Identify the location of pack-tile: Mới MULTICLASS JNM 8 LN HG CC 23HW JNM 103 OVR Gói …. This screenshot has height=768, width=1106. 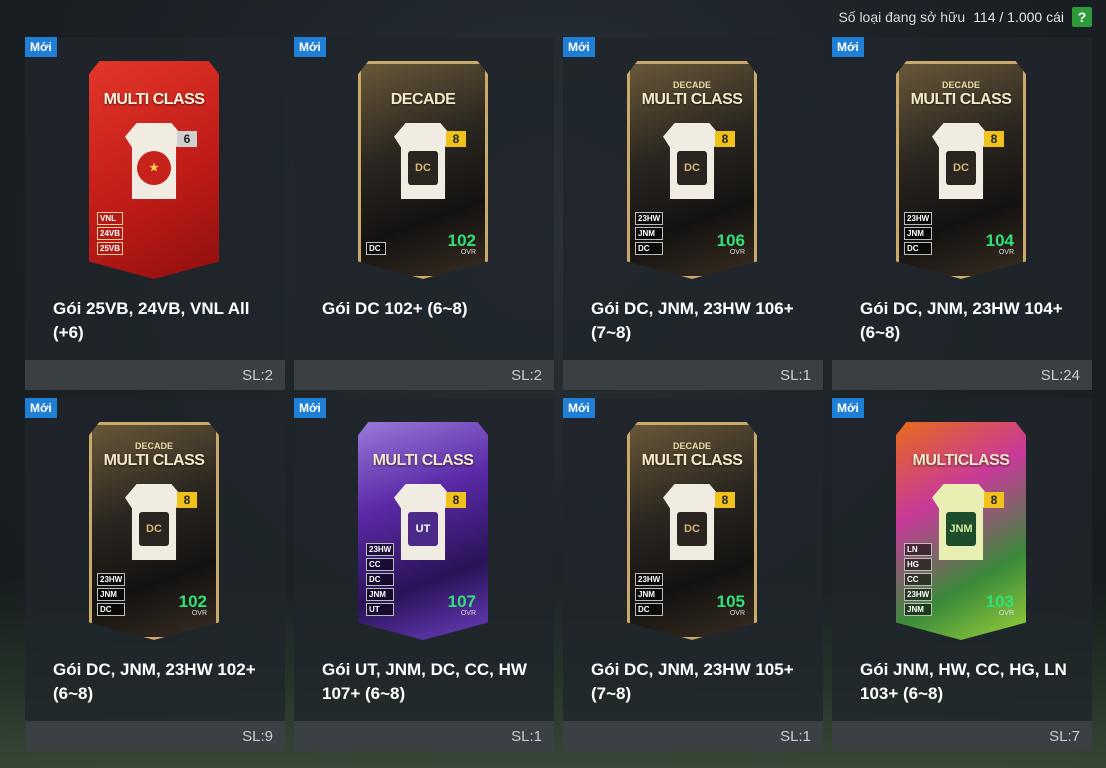
(962, 574).